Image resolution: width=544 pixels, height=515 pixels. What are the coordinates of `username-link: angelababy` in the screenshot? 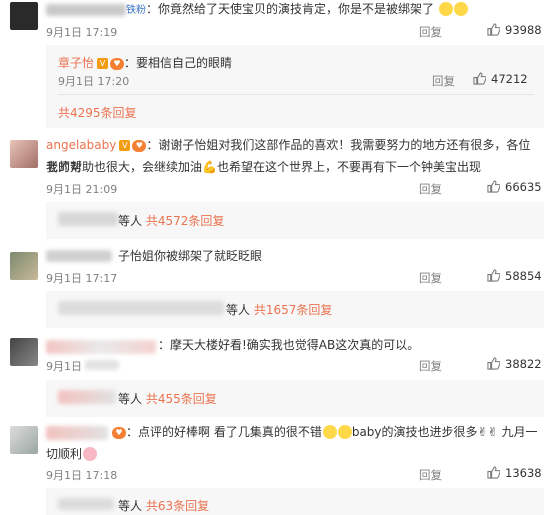 It's located at (81, 145).